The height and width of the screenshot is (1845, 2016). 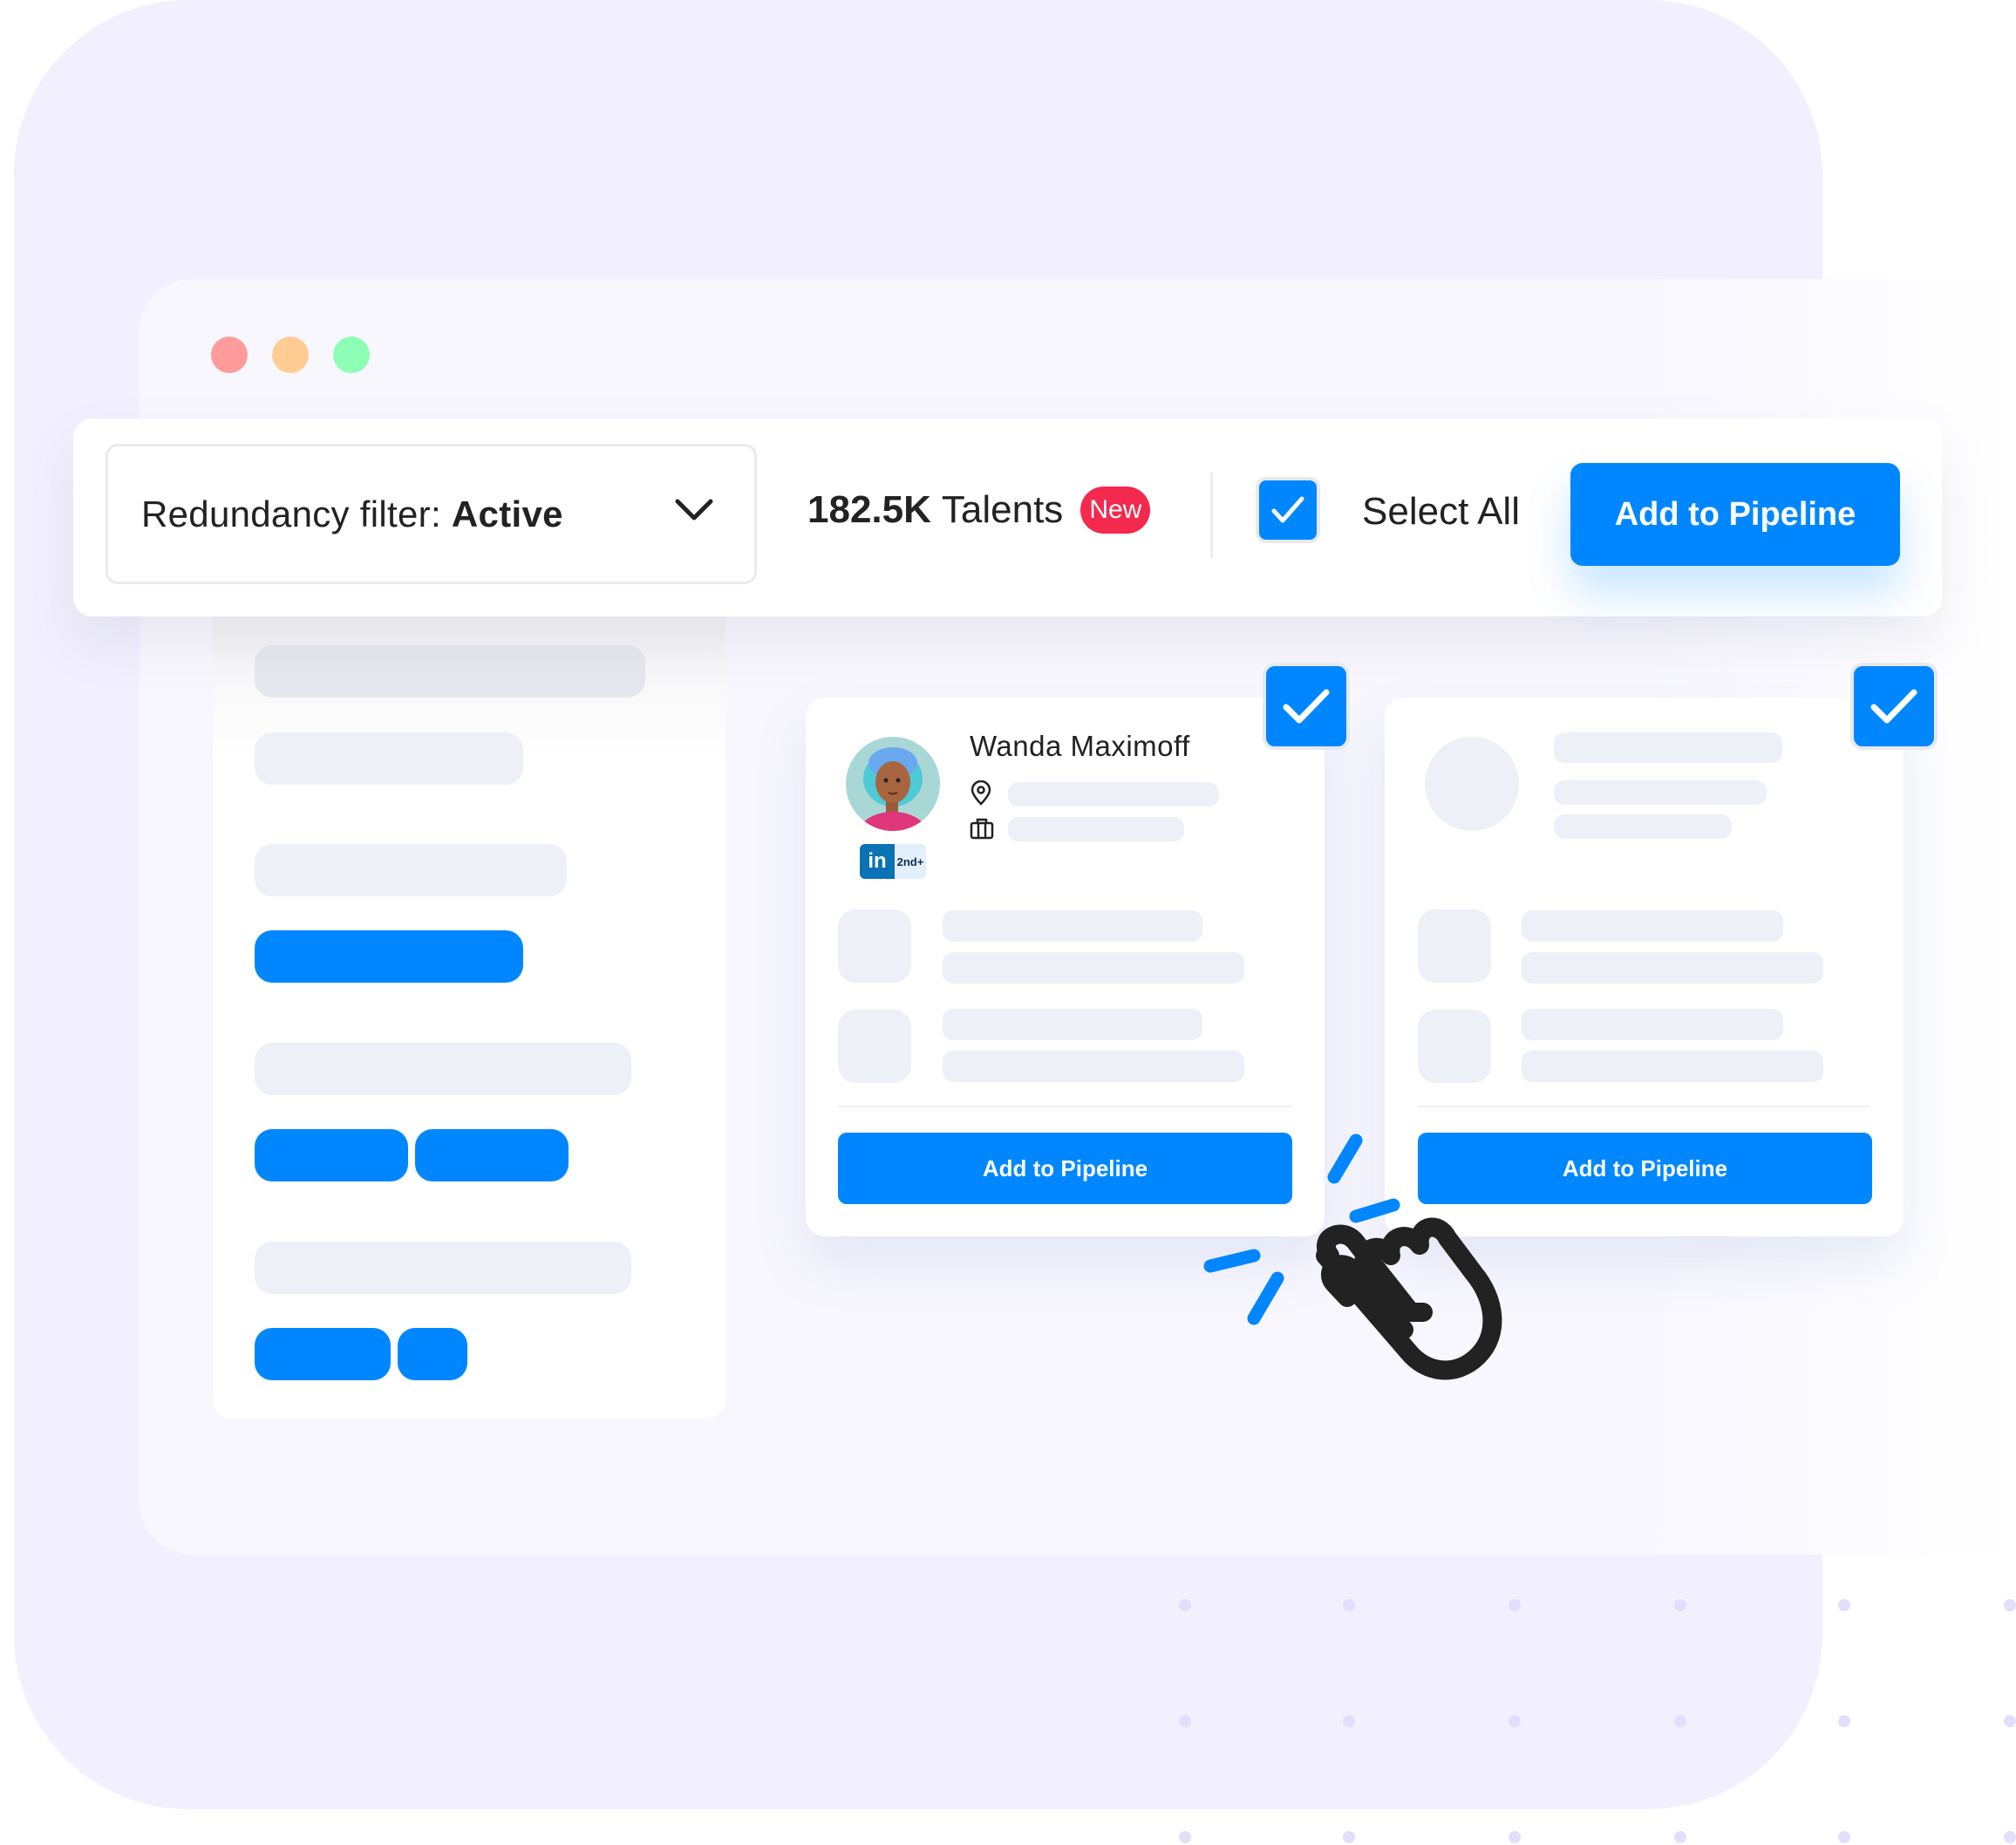 I want to click on briefcase-icon, so click(x=982, y=829).